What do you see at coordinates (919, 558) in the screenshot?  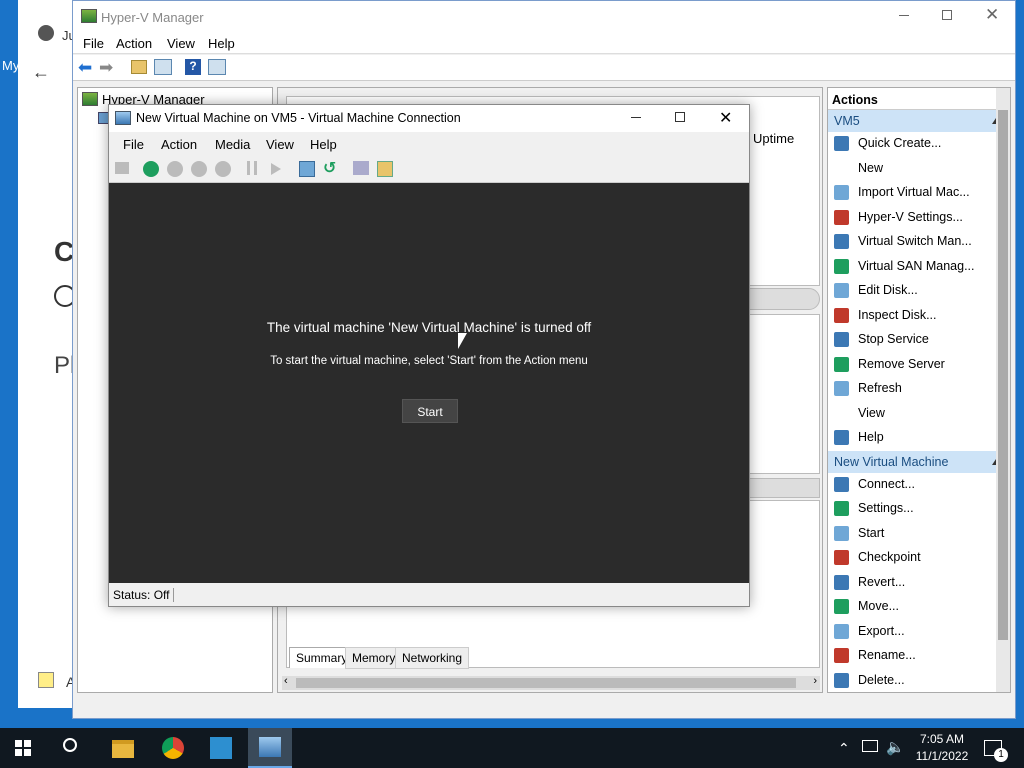 I see `vm-action-item: Checkpoint` at bounding box center [919, 558].